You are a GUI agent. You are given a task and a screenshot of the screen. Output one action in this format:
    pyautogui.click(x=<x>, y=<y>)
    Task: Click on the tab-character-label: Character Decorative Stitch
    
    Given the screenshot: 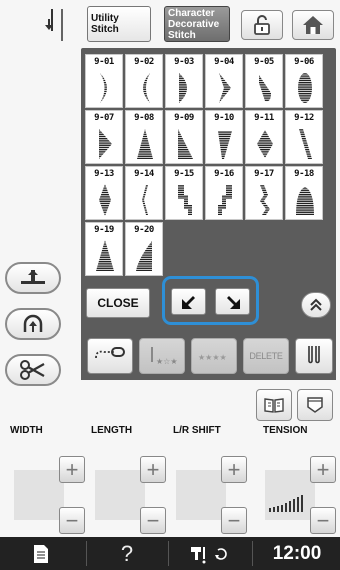 What is the action you would take?
    pyautogui.click(x=194, y=24)
    